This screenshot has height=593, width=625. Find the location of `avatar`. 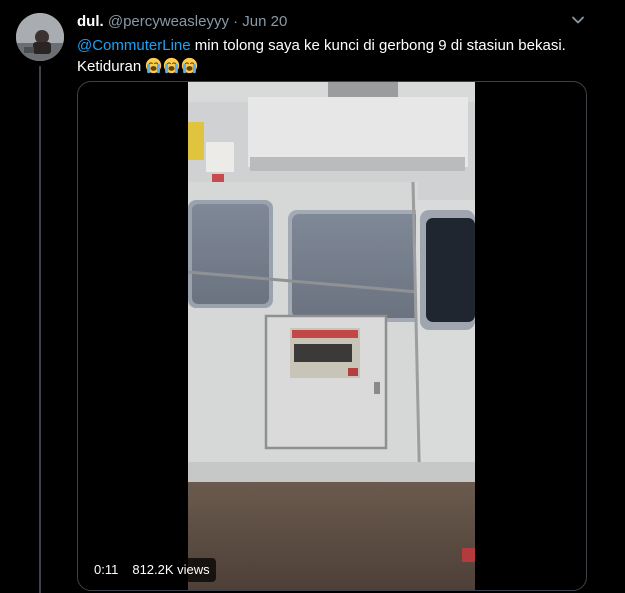

avatar is located at coordinates (40, 37).